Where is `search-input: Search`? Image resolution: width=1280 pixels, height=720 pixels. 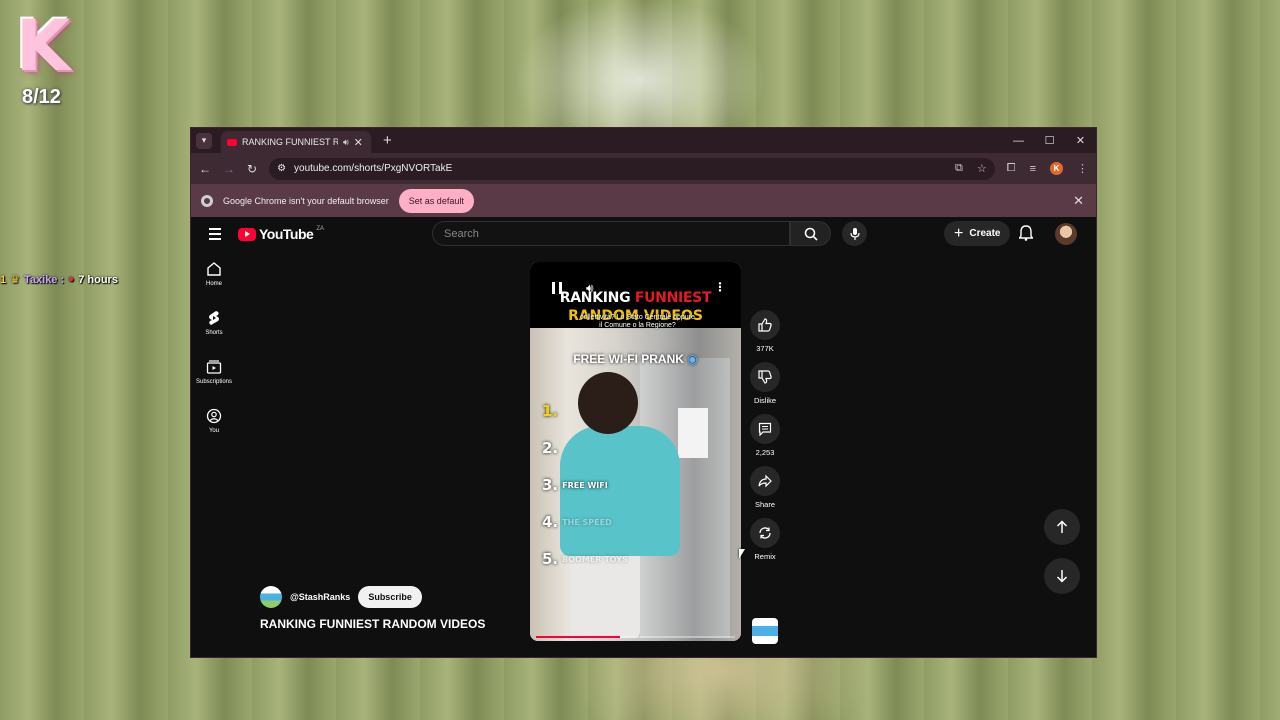 search-input: Search is located at coordinates (611, 233).